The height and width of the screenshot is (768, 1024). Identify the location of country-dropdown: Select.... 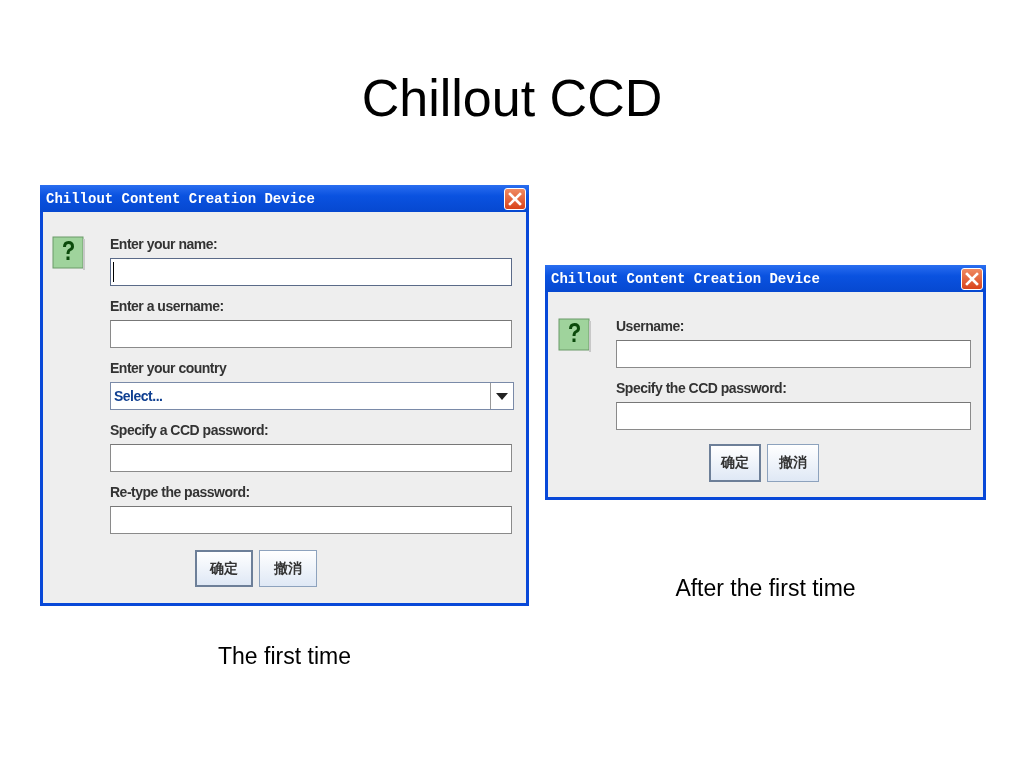
(312, 396).